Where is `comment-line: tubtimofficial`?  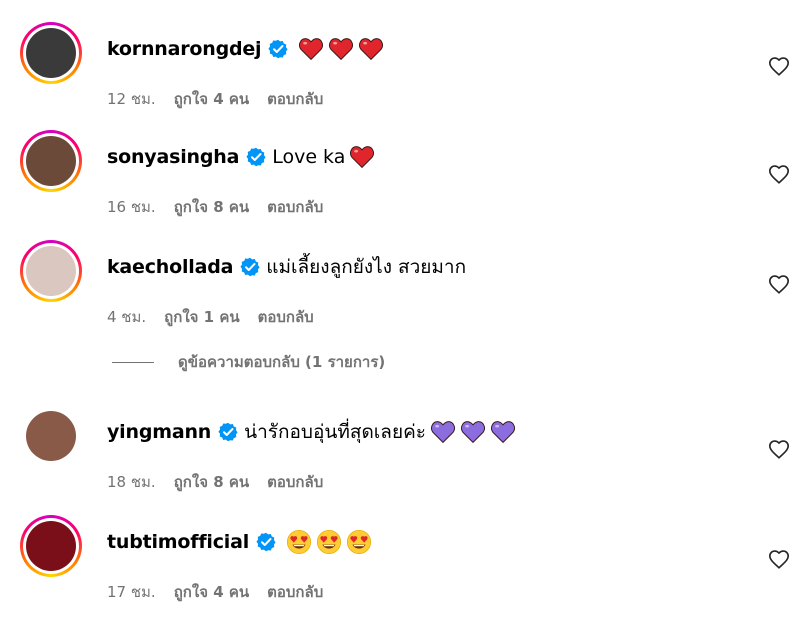
comment-line: tubtimofficial is located at coordinates (239, 542).